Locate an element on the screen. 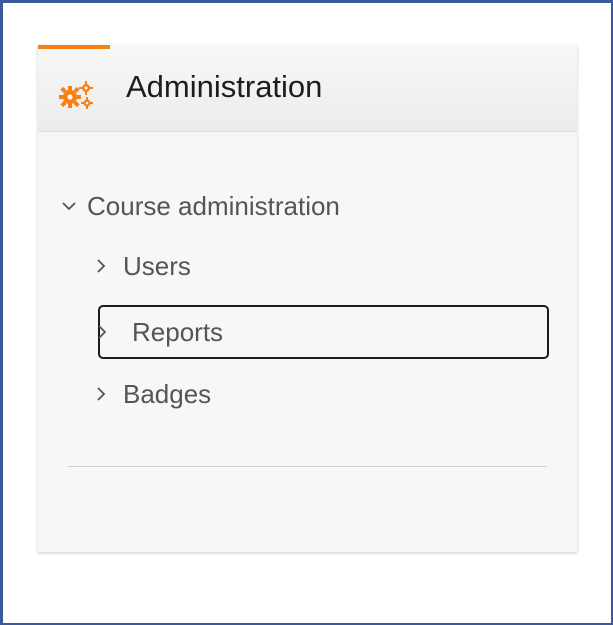 Image resolution: width=613 pixels, height=625 pixels. tree-item-badges: Badges is located at coordinates (151, 394).